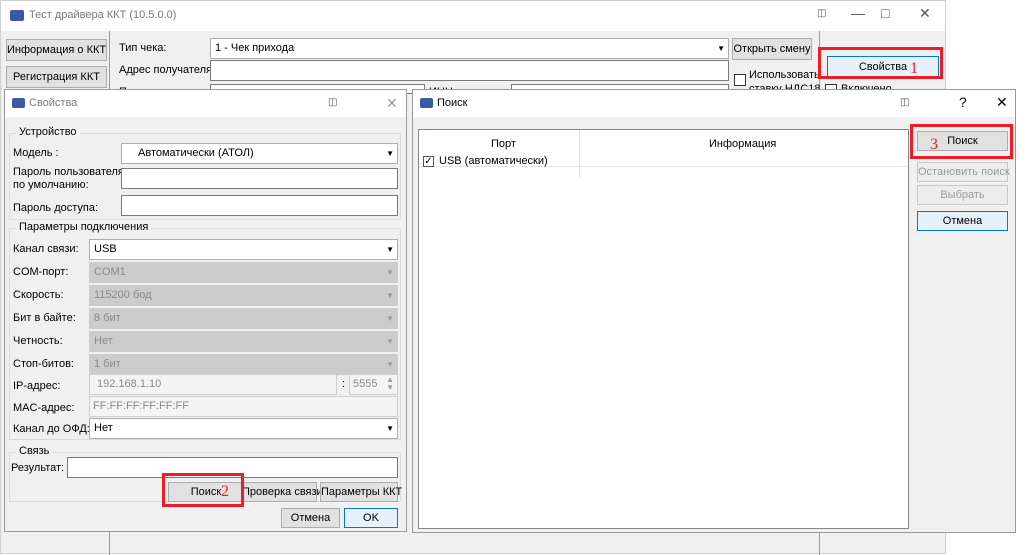 Image resolution: width=1029 pixels, height=555 pixels. What do you see at coordinates (259, 153) in the screenshot?
I see `model-select: Автоматически (АТОЛ) ▼` at bounding box center [259, 153].